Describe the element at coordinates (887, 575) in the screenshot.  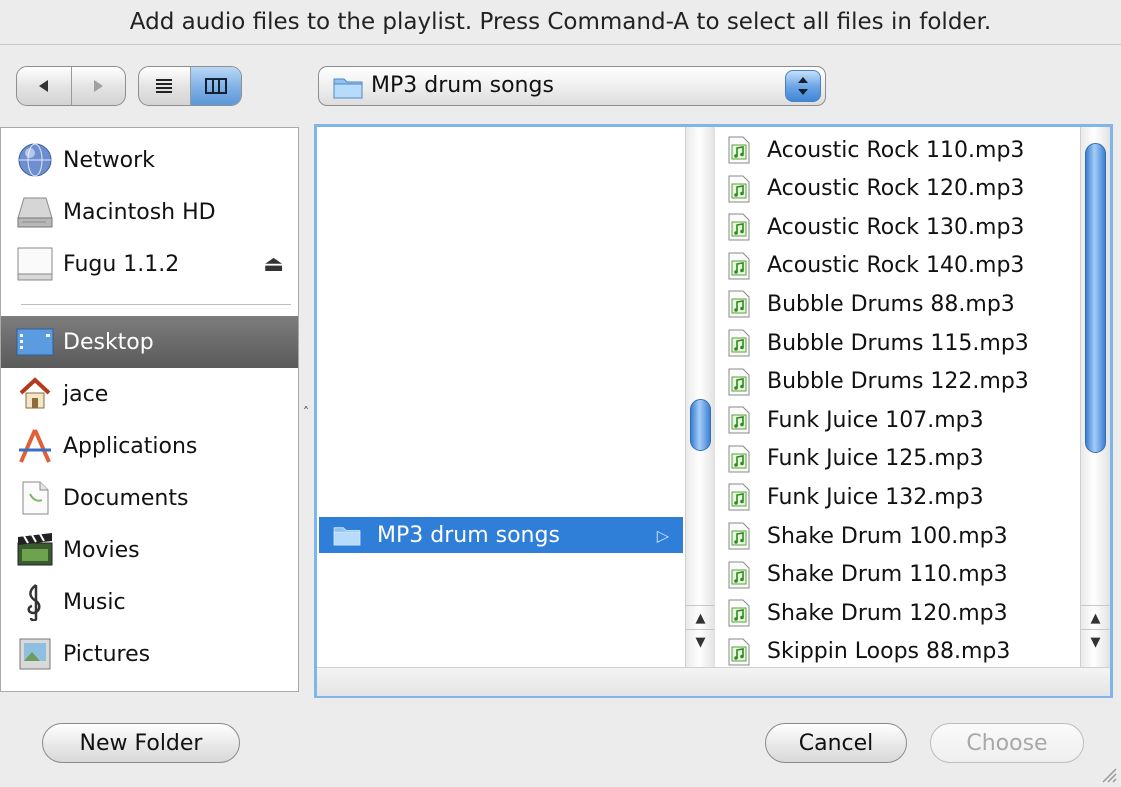
I see `file-name: Shake Drum 110.mp3` at that location.